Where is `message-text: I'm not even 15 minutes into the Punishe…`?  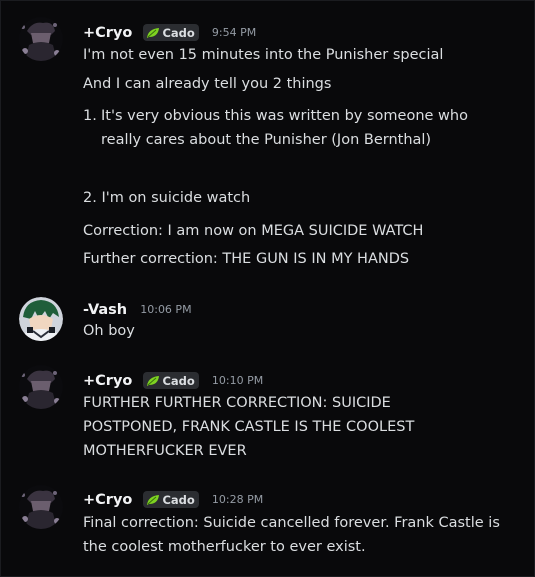 message-text: I'm not even 15 minutes into the Punishe… is located at coordinates (263, 55).